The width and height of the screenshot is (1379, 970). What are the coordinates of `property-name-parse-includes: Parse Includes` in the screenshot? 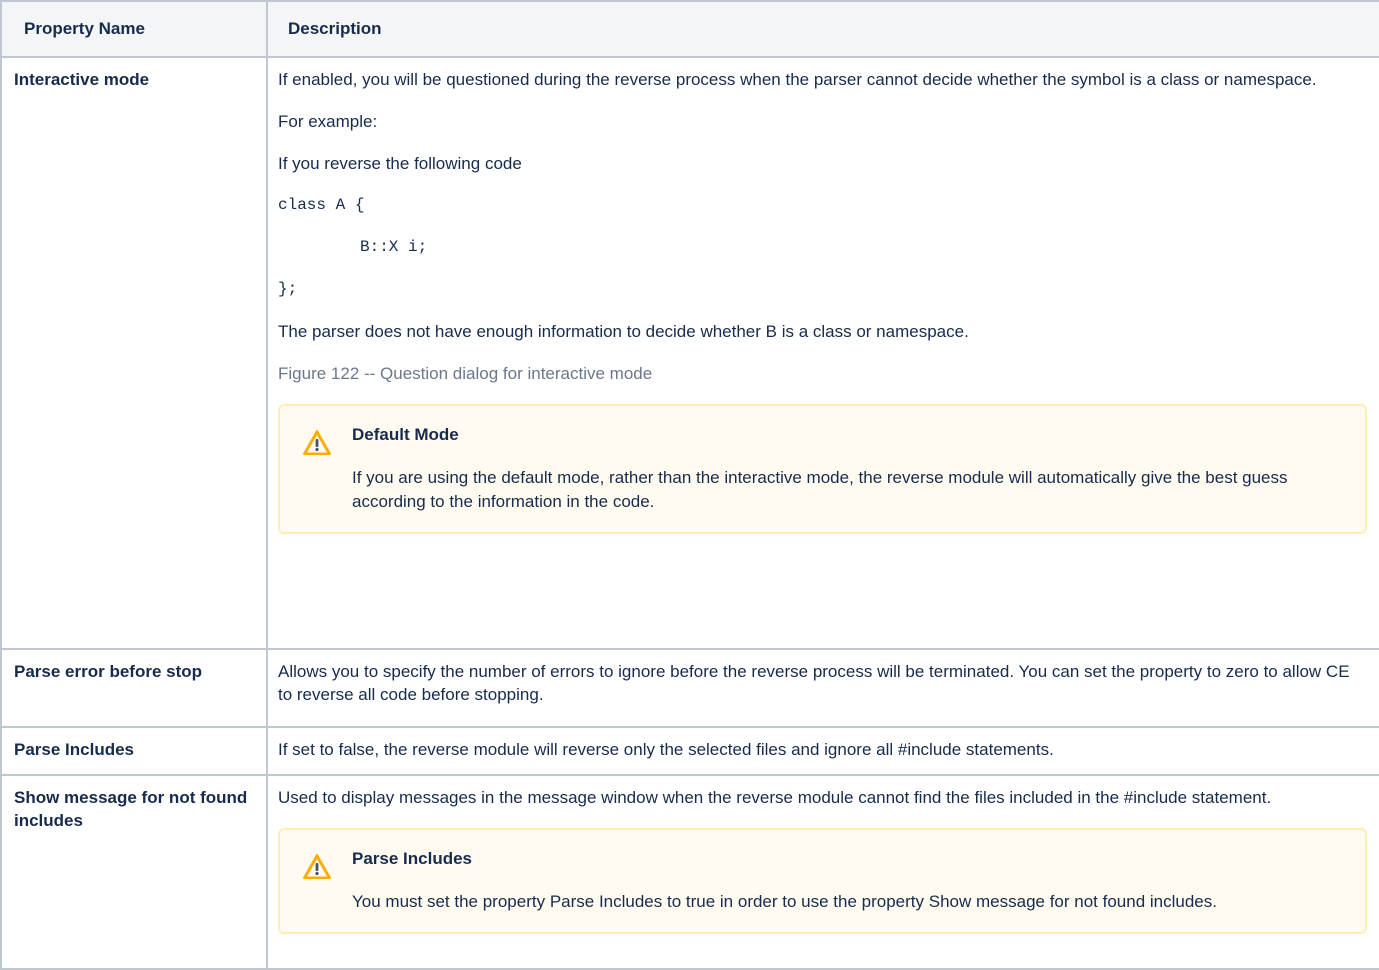 It's located at (134, 751).